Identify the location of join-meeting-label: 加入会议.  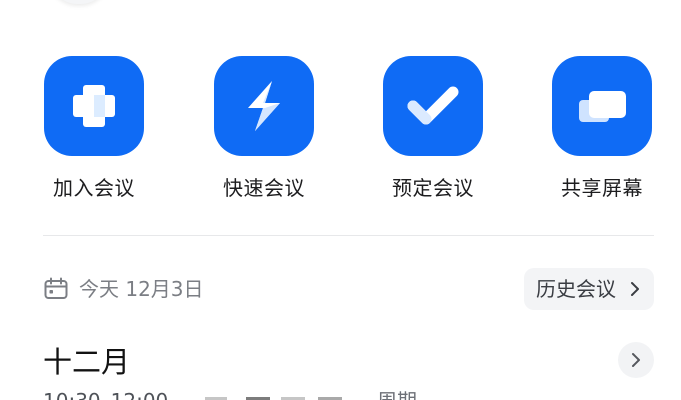
(94, 188).